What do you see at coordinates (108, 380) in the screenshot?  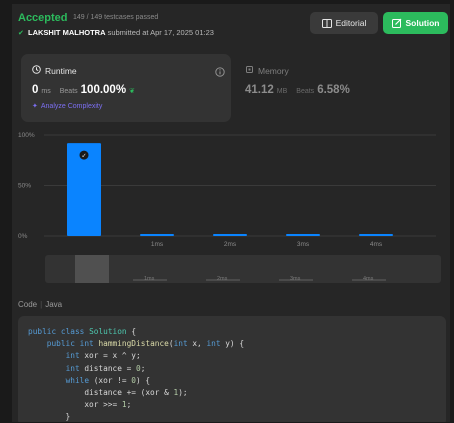 I see `code-line: while (xor != 0) {` at bounding box center [108, 380].